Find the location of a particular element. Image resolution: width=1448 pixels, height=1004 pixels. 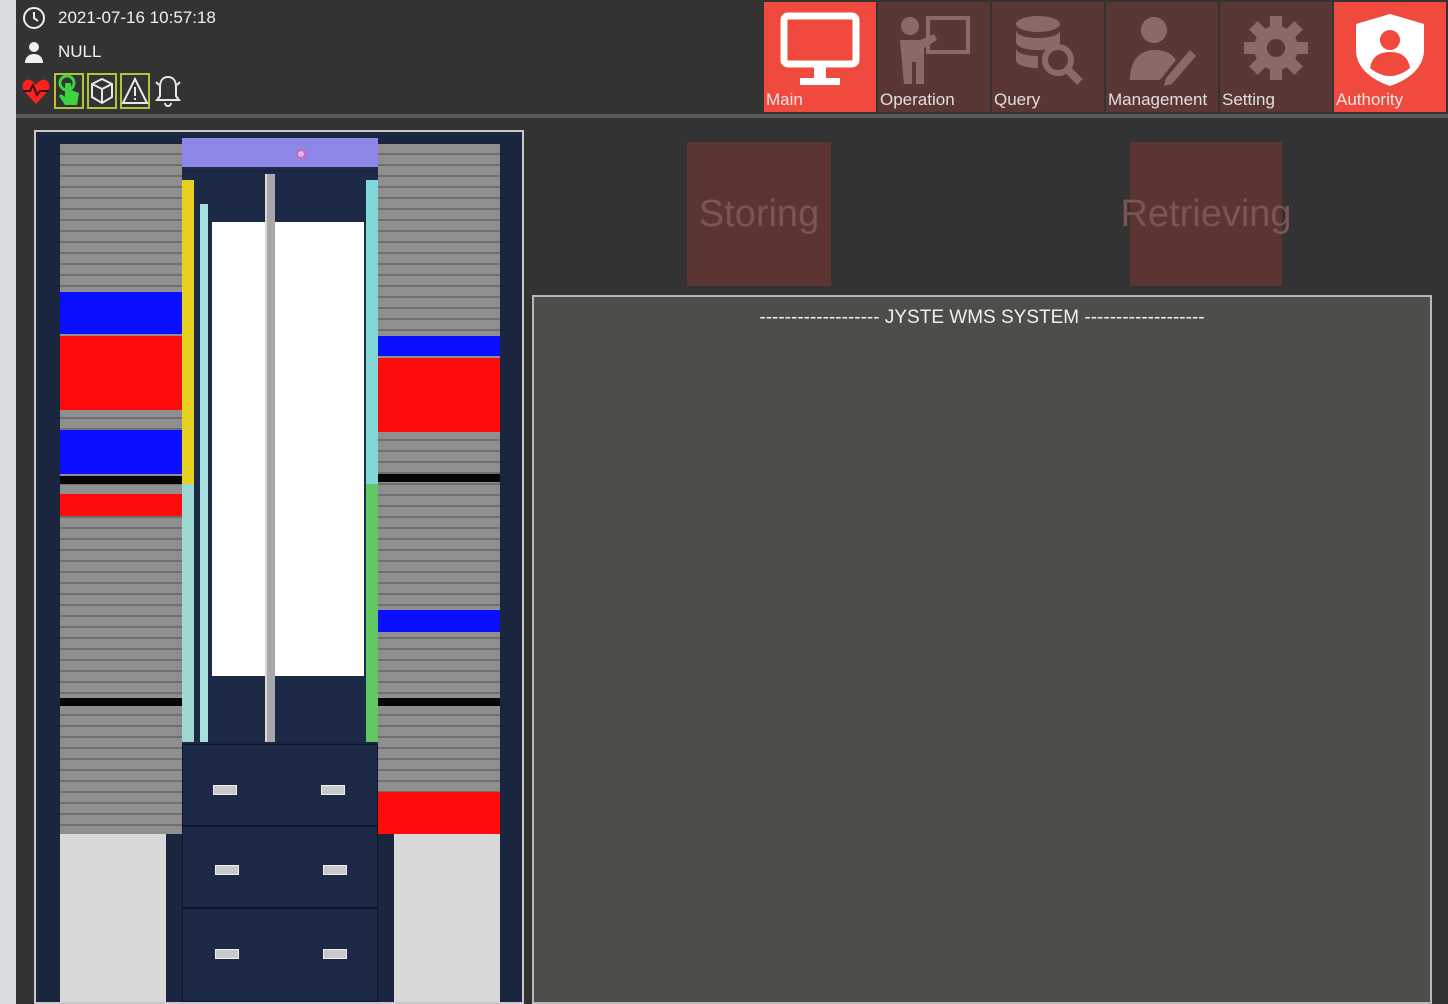

nav-authority: Authority is located at coordinates (1390, 57).